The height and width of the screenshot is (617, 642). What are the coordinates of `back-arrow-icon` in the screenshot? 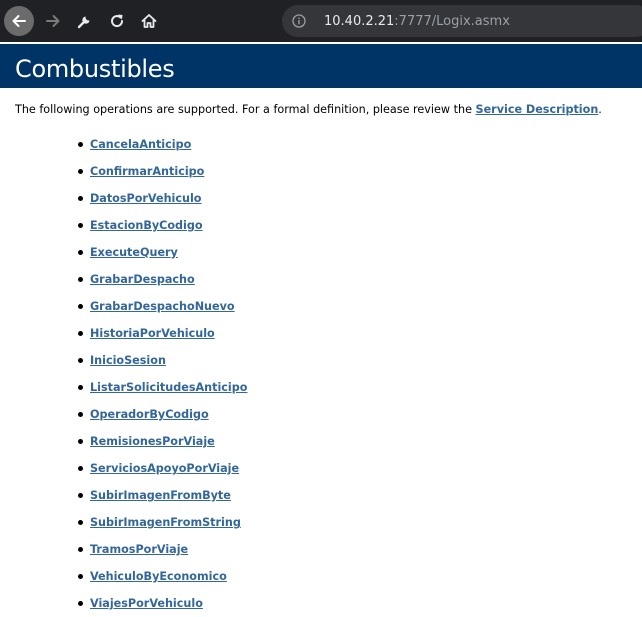 It's located at (19, 21).